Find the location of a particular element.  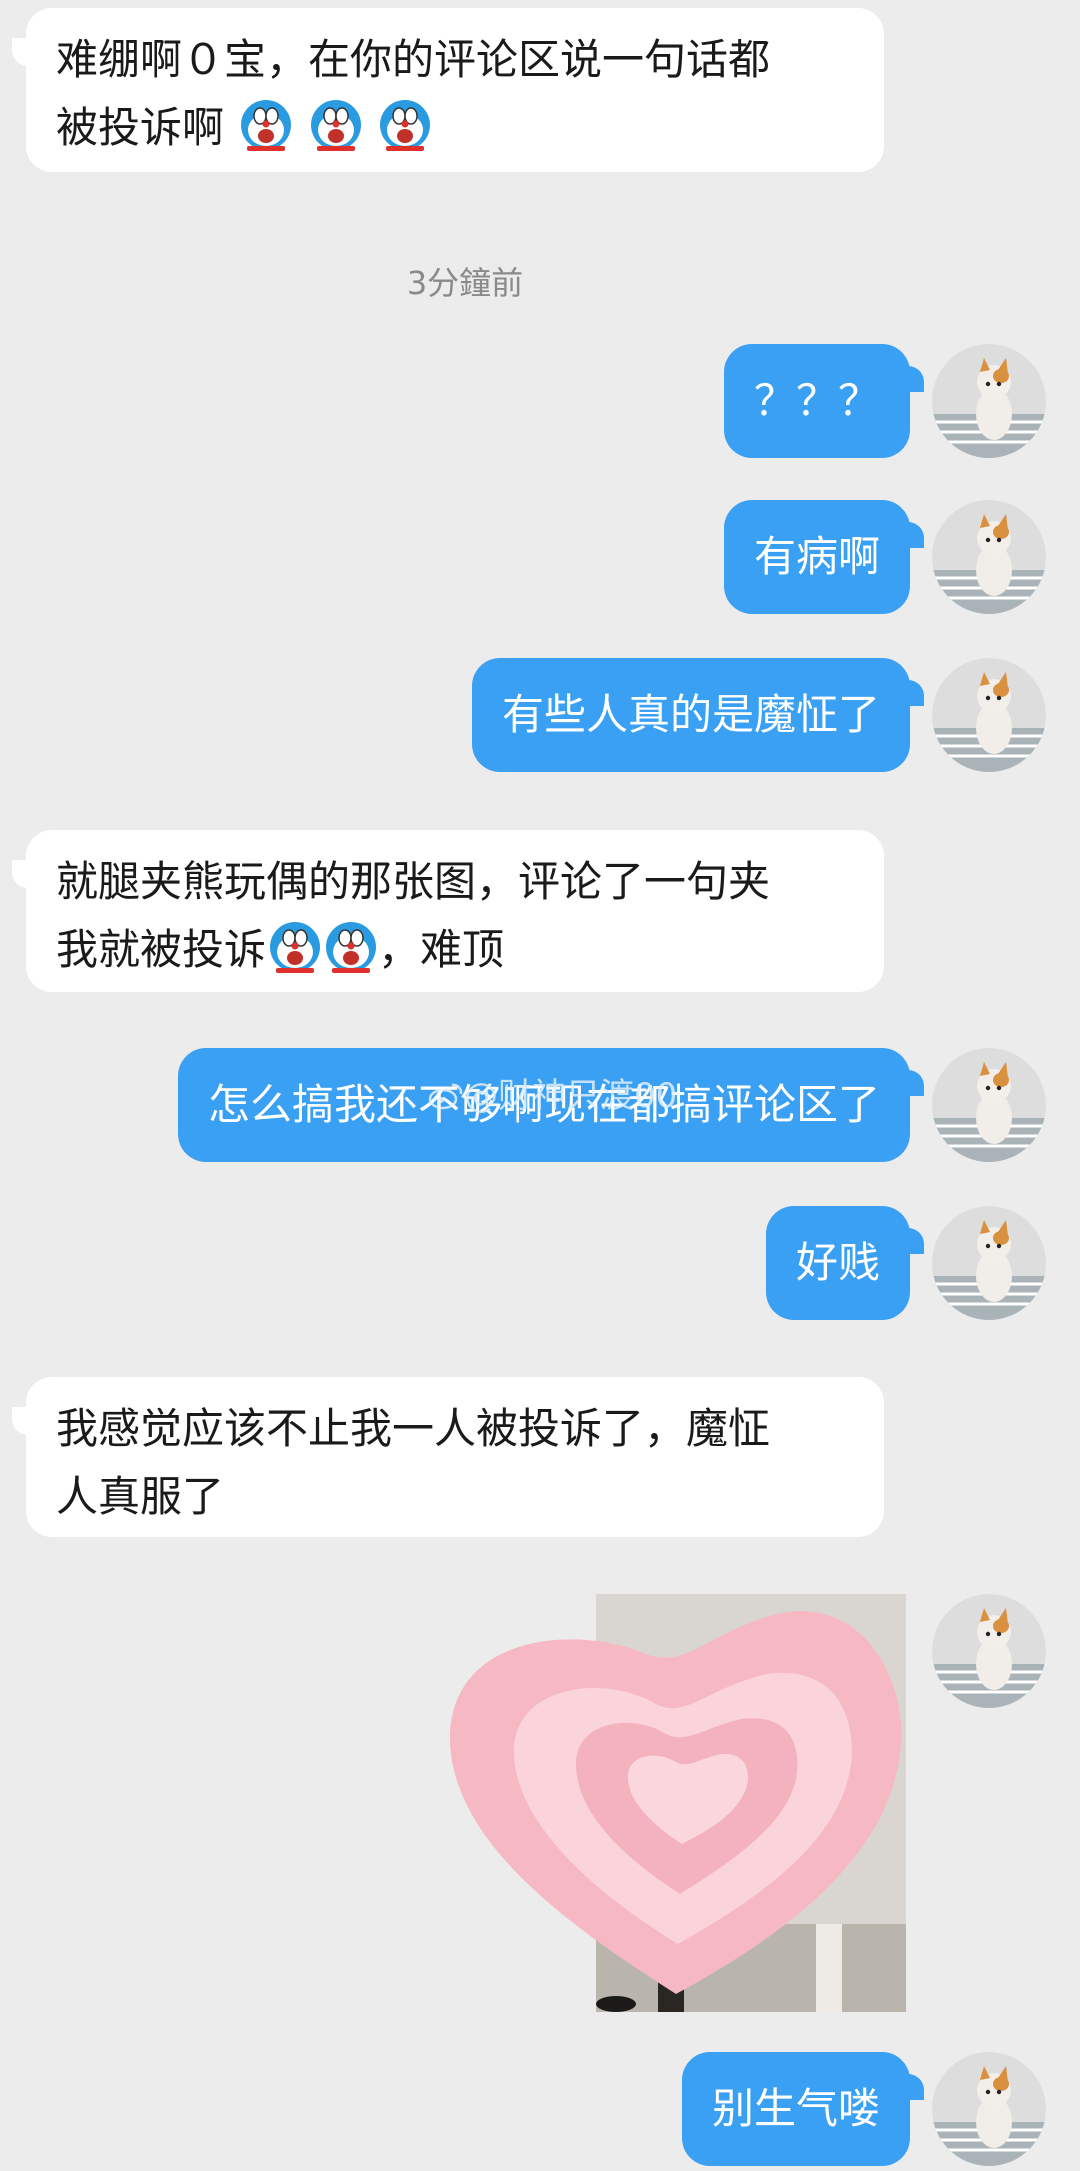

message-bubble-right: 有病啊 is located at coordinates (824, 557).